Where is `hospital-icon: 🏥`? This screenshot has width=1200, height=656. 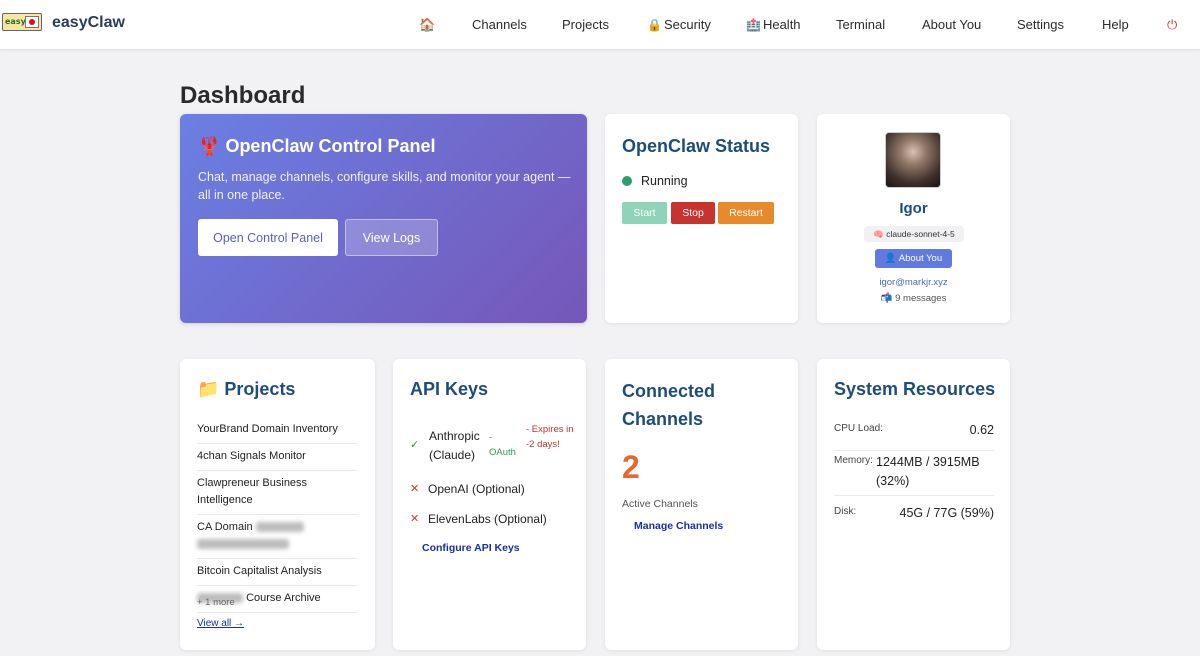
hospital-icon: 🏥 is located at coordinates (753, 25).